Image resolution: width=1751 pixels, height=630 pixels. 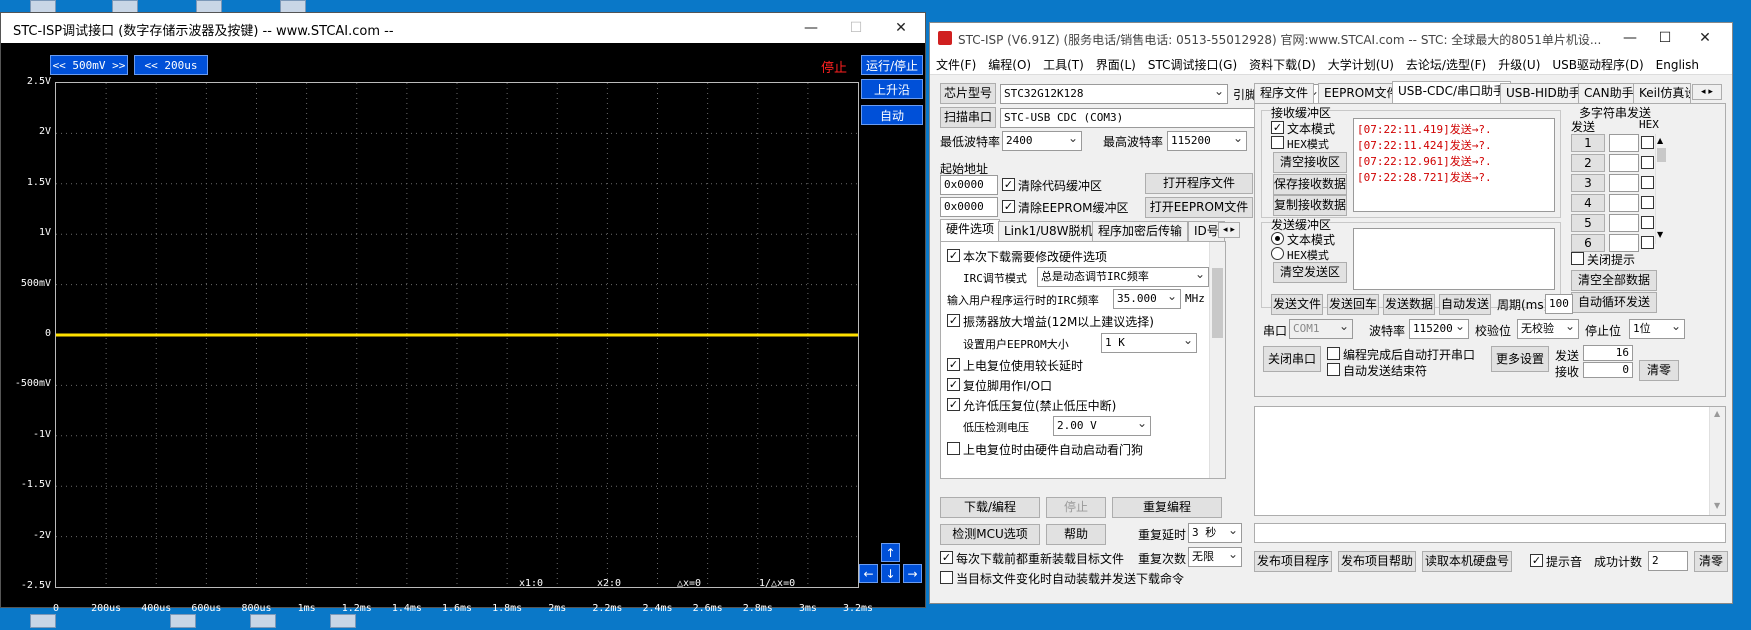 What do you see at coordinates (1282, 63) in the screenshot?
I see `menu-download: 资料下载(D)` at bounding box center [1282, 63].